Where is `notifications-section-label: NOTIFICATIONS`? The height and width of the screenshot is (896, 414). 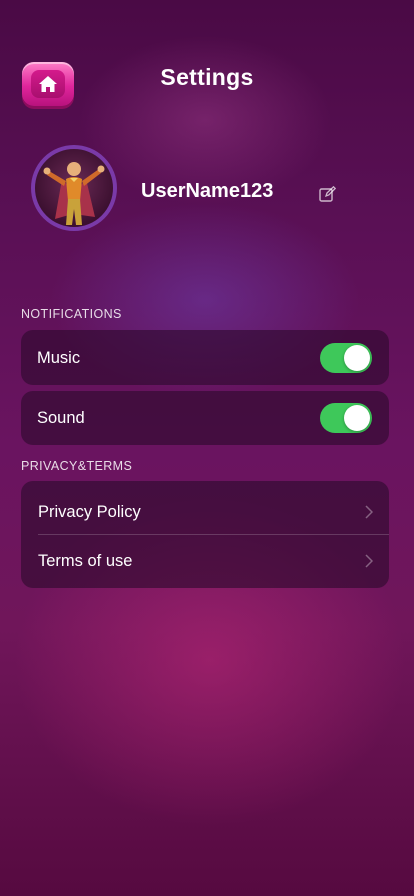 notifications-section-label: NOTIFICATIONS is located at coordinates (71, 314).